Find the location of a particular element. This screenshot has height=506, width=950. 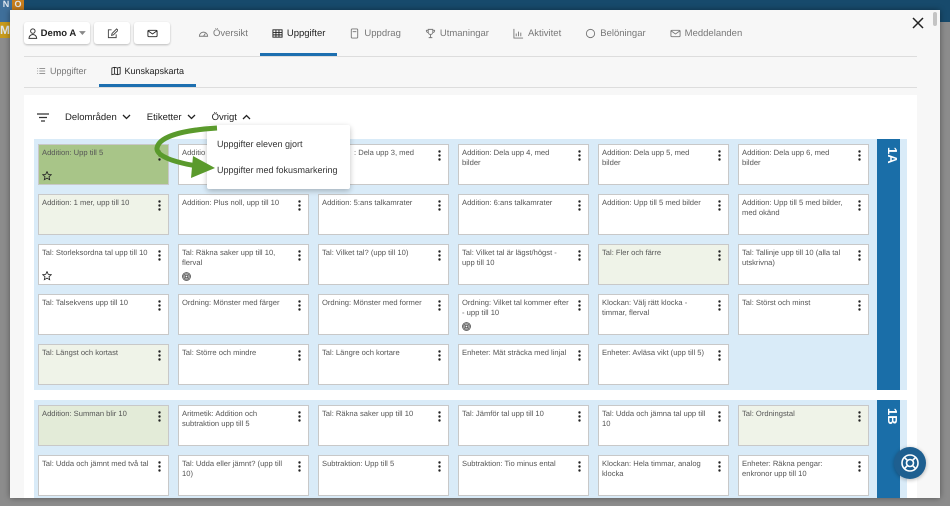

book-icon is located at coordinates (354, 33).